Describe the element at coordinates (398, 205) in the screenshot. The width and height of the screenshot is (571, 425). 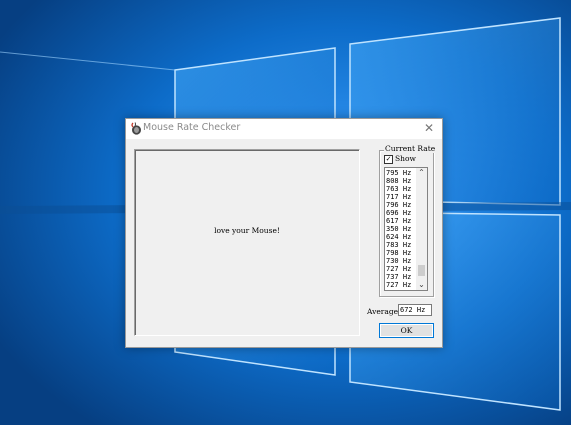
I see `rate-list-item: 796 Hz` at that location.